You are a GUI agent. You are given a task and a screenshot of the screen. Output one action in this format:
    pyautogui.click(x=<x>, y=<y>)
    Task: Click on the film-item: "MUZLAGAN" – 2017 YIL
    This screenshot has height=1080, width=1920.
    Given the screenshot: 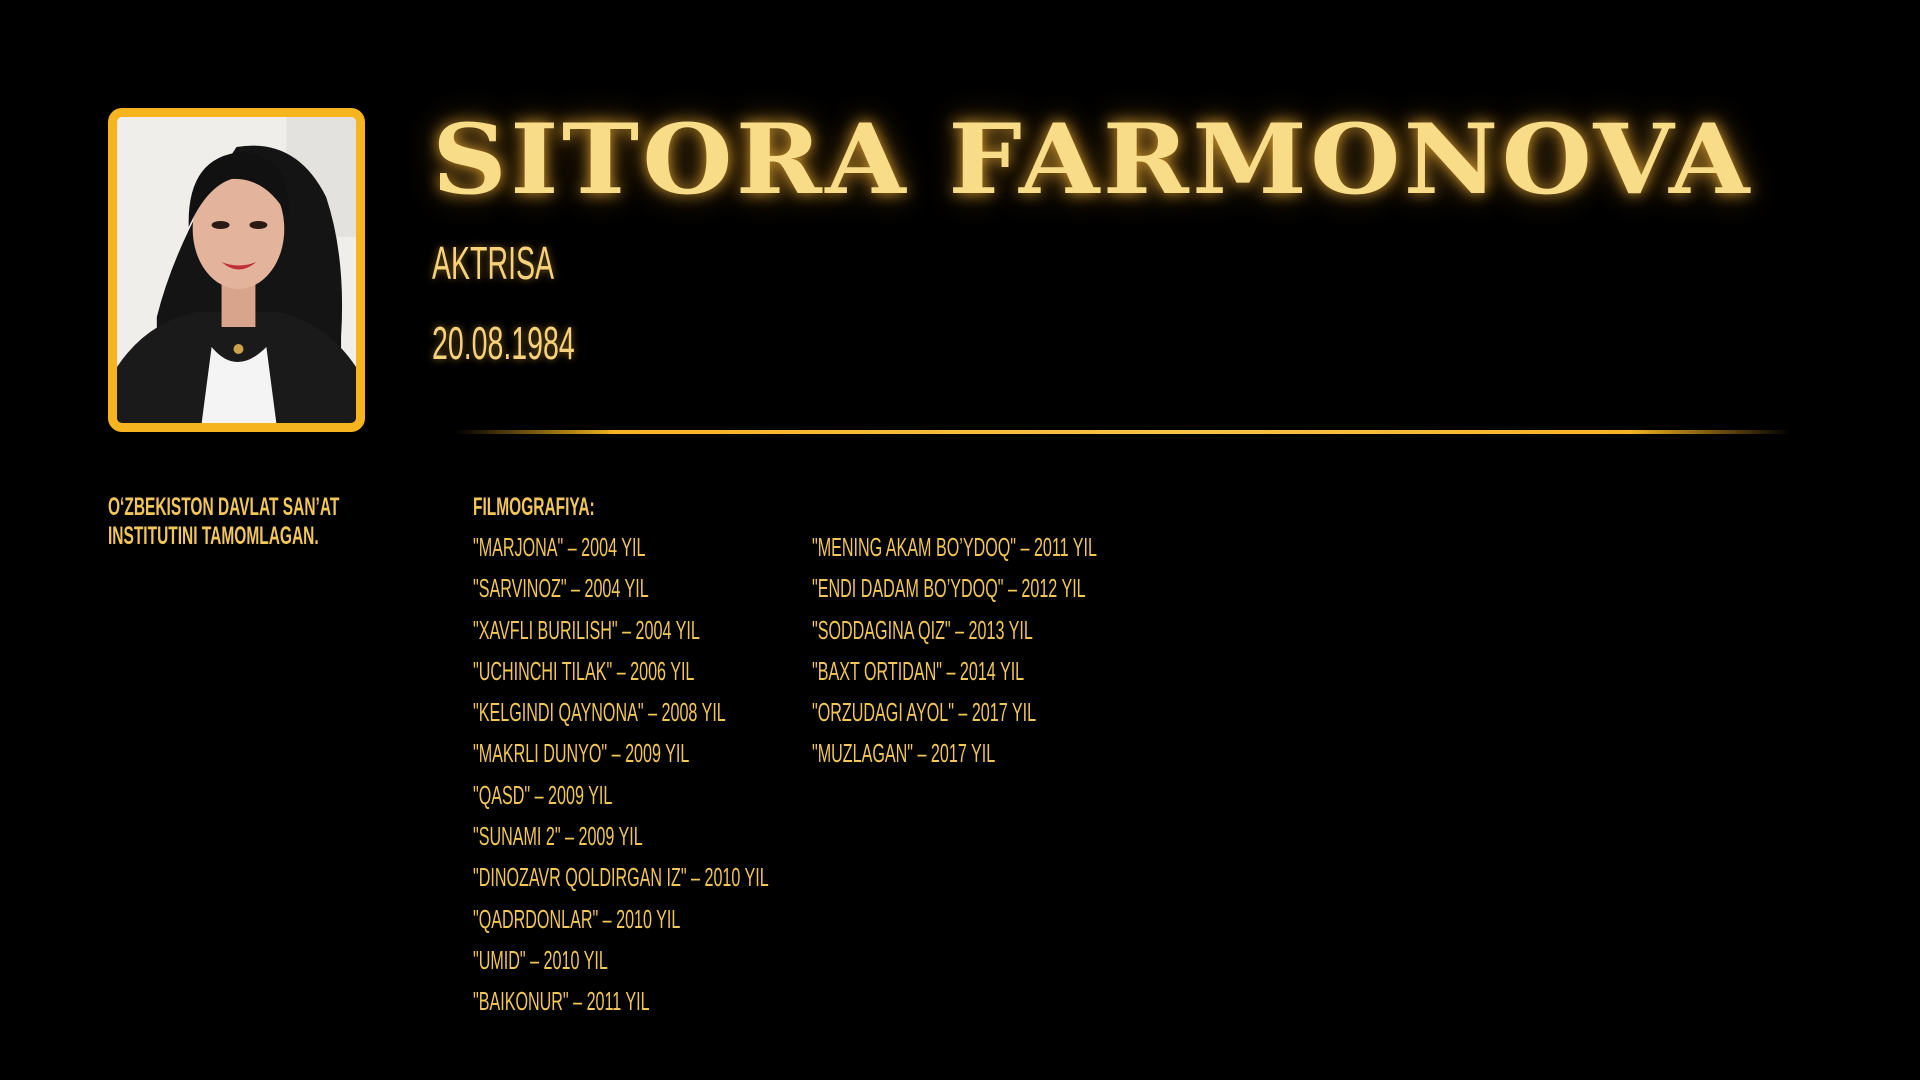 What is the action you would take?
    pyautogui.click(x=904, y=753)
    